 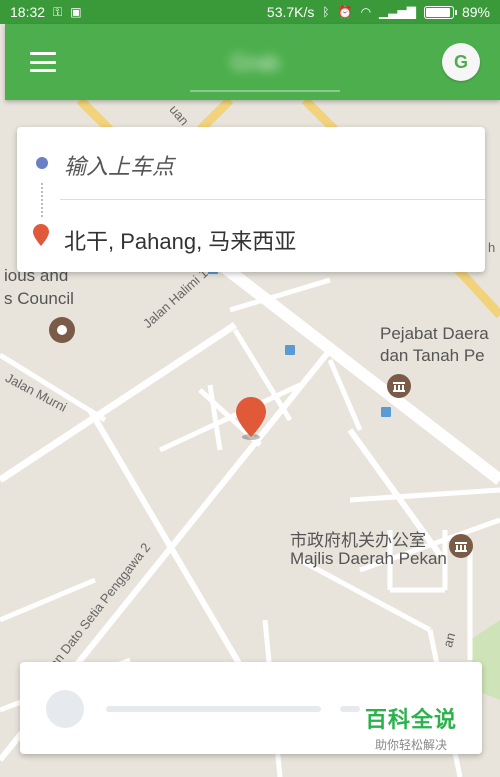 What do you see at coordinates (119, 166) in the screenshot?
I see `pickup-placeholder: 输入上车点` at bounding box center [119, 166].